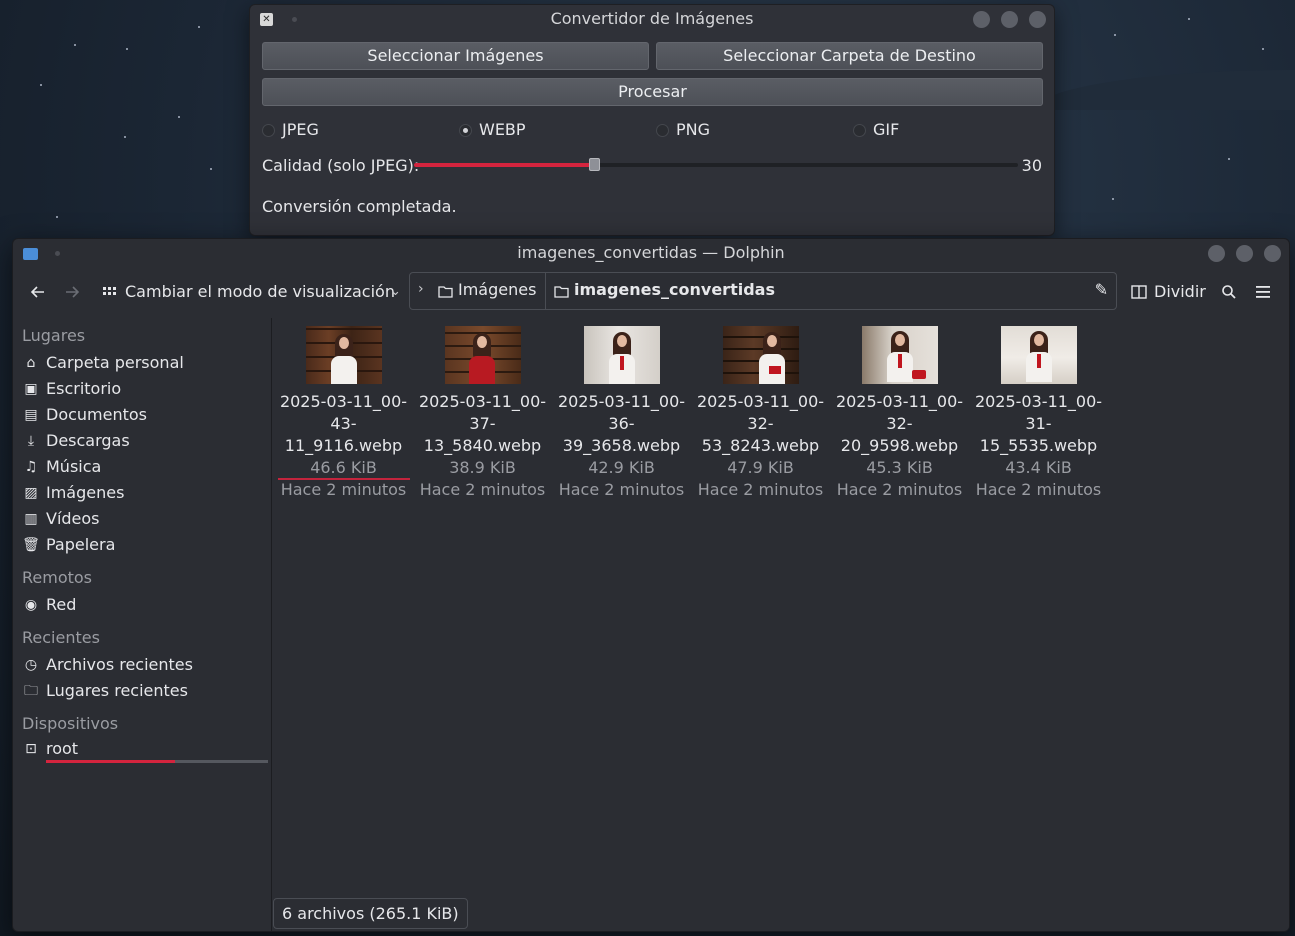 Image resolution: width=1295 pixels, height=936 pixels. What do you see at coordinates (109, 291) in the screenshot?
I see `grid-icon` at bounding box center [109, 291].